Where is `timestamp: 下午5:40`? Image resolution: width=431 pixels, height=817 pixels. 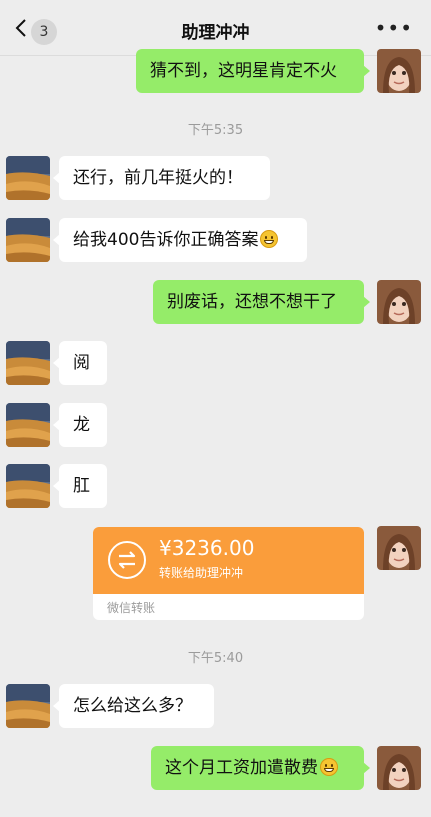
timestamp: 下午5:40 is located at coordinates (215, 658).